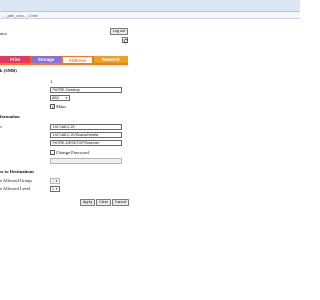 This screenshot has width=320, height=300. I want to click on section-title-information: formation, so click(10, 116).